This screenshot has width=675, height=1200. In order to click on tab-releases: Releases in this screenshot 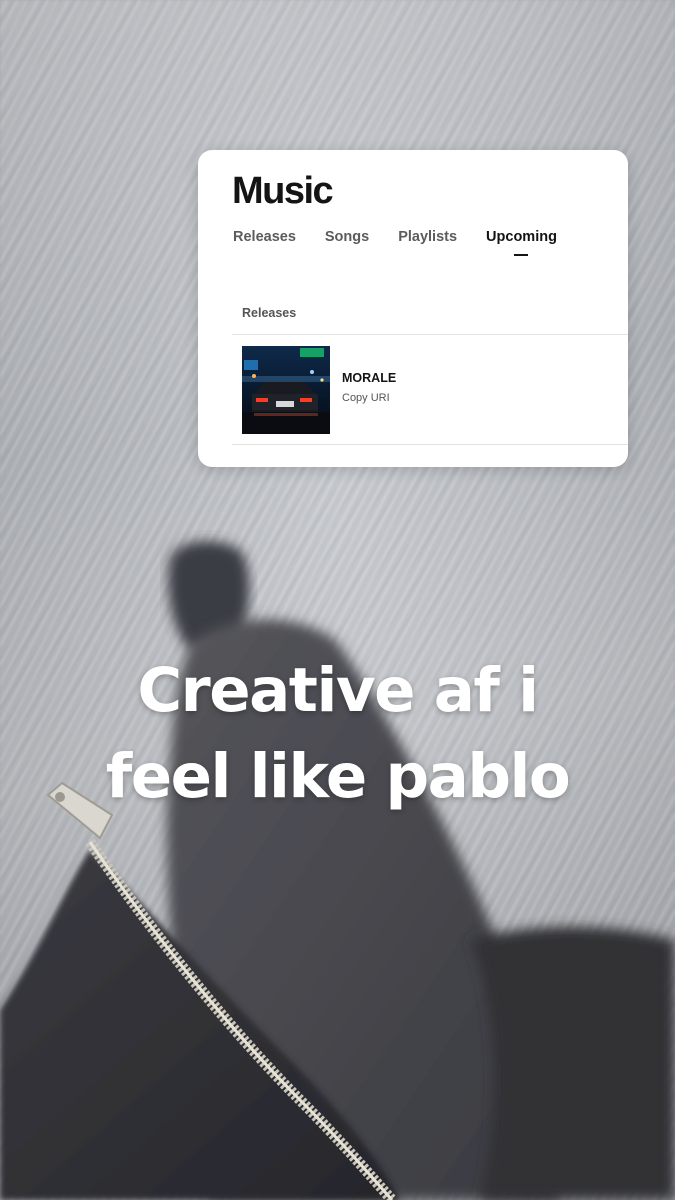, I will do `click(264, 237)`.